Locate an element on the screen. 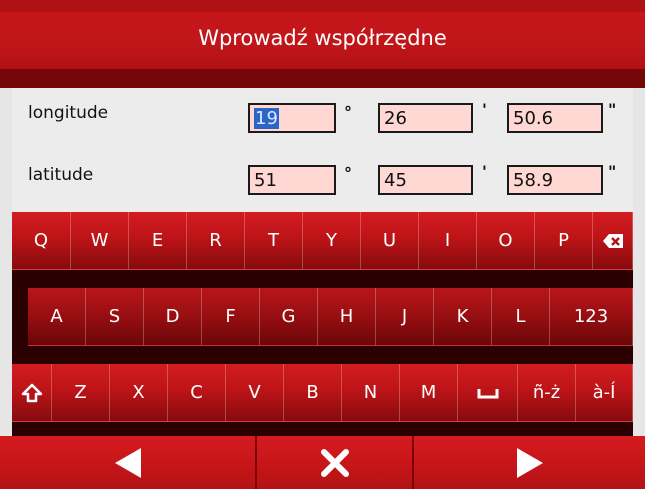 The width and height of the screenshot is (645, 489). key-i: I is located at coordinates (448, 241).